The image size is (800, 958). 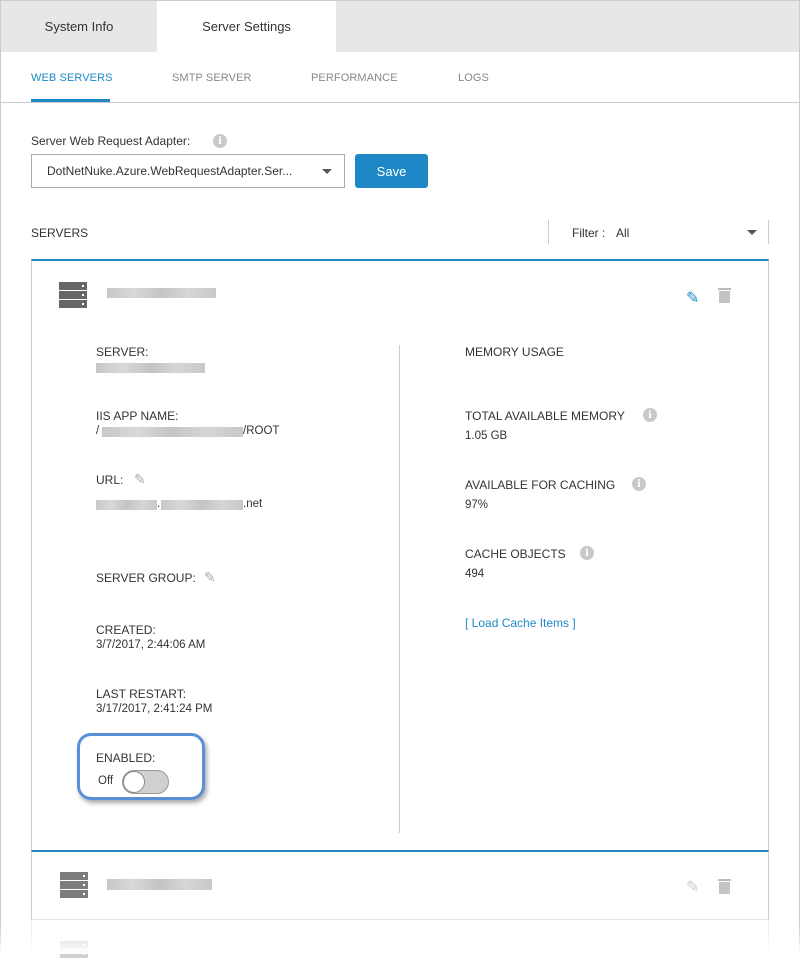 I want to click on load-cache-items-link: [ Load Cache Items ], so click(x=520, y=623).